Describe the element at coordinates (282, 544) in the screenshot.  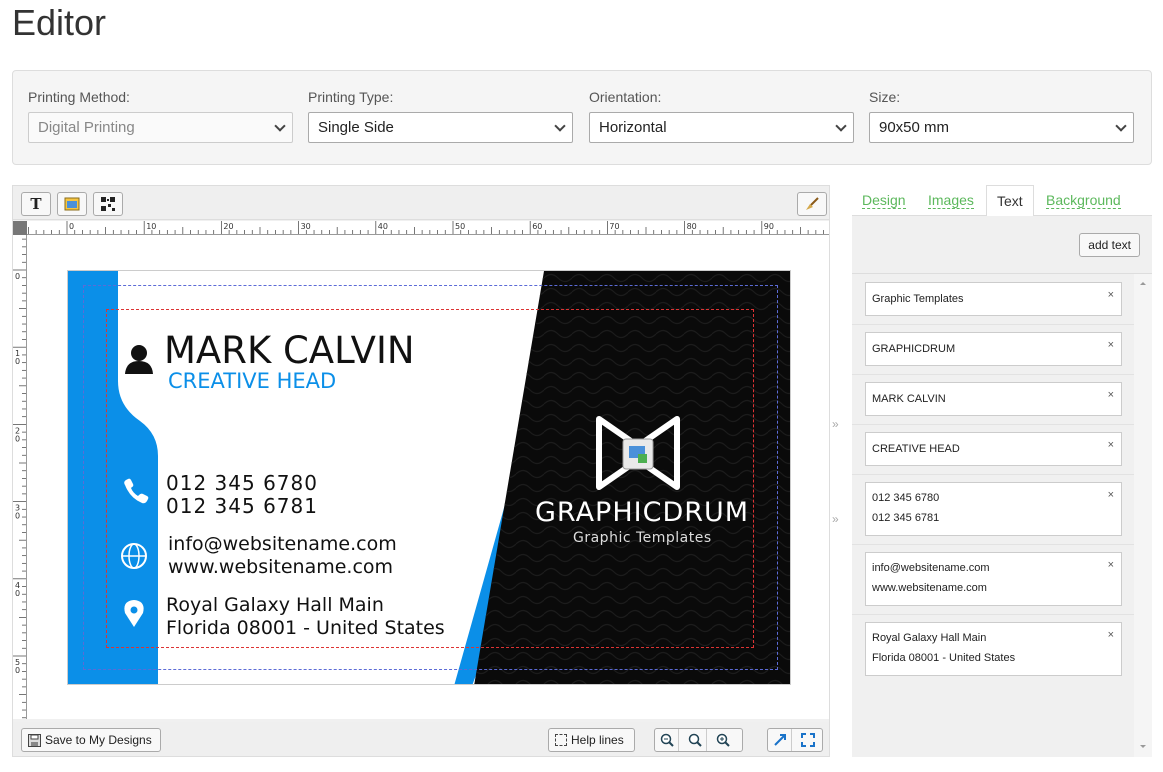
I see `card-email: info@websitename.com` at that location.